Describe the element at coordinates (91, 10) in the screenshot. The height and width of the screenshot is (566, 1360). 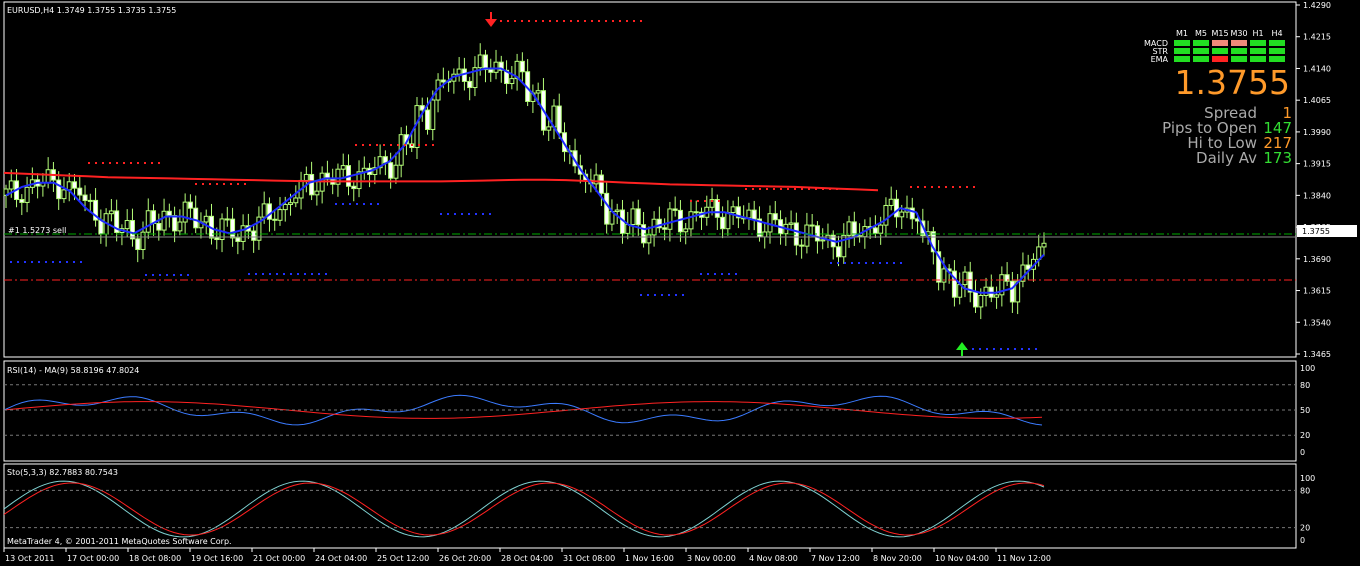
I see `chart-header: EURUSD,H4 1.3749 1.3755 1.3735 1.3755` at that location.